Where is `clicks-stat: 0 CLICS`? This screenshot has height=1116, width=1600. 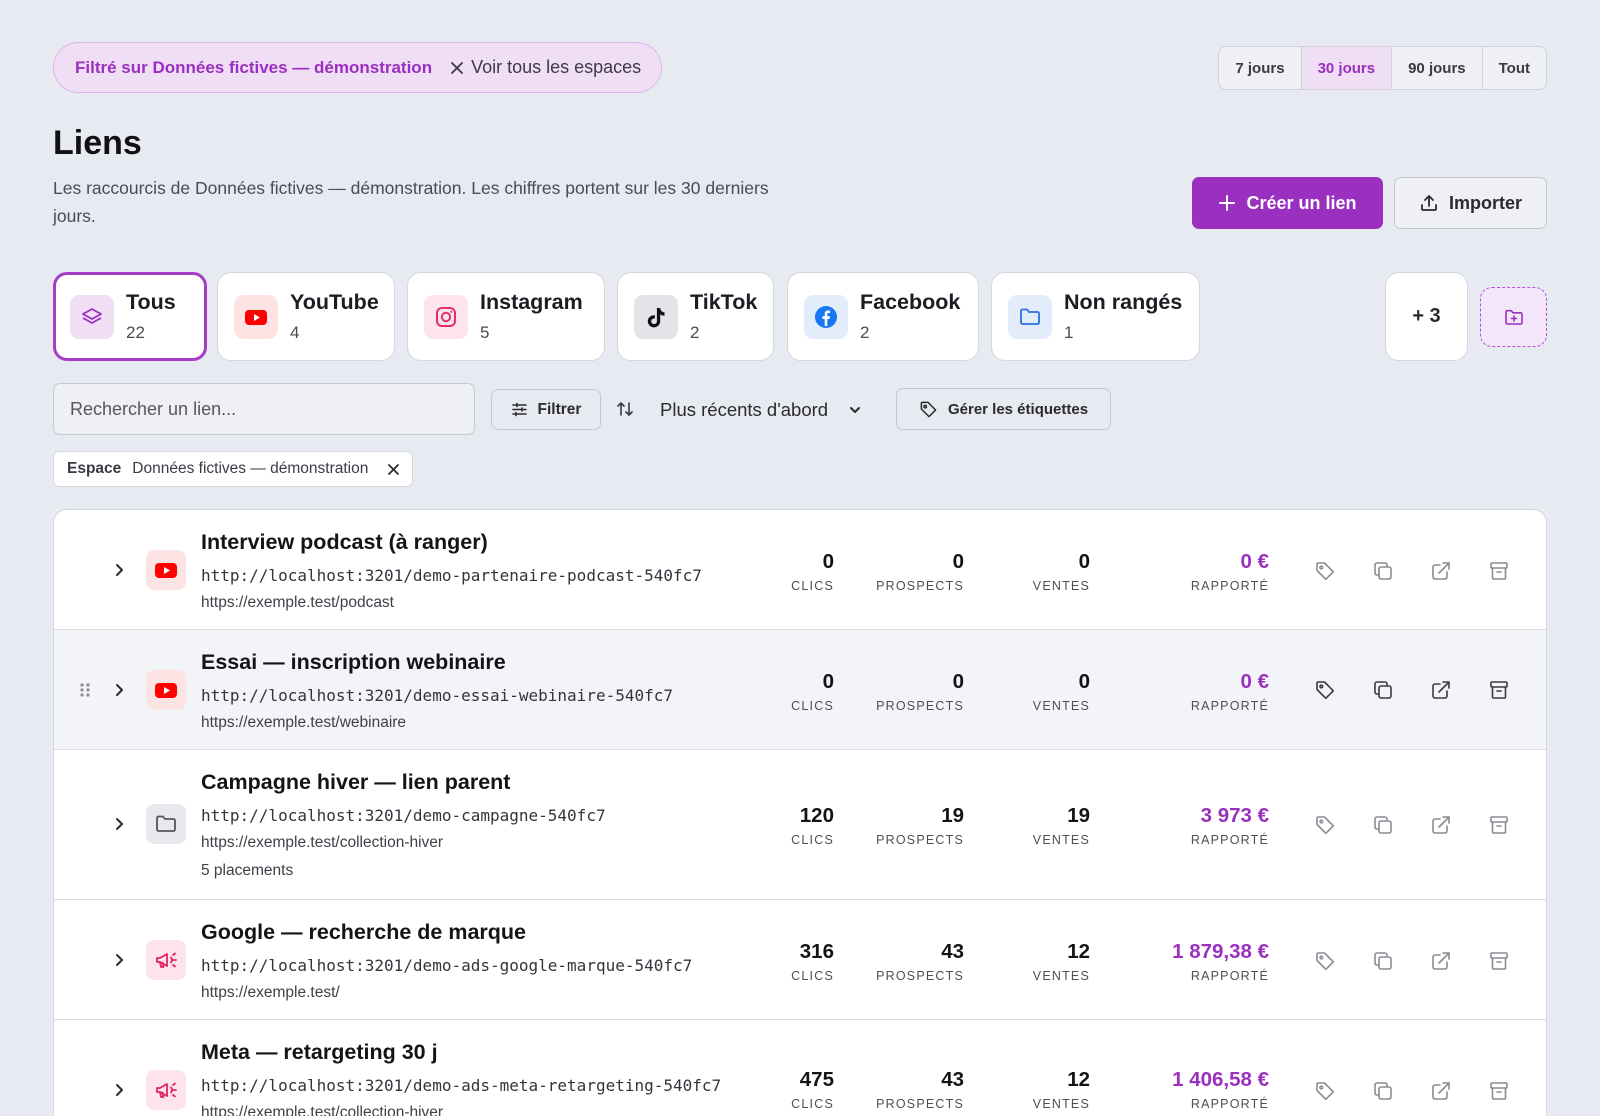
clicks-stat: 0 CLICS is located at coordinates (812, 691).